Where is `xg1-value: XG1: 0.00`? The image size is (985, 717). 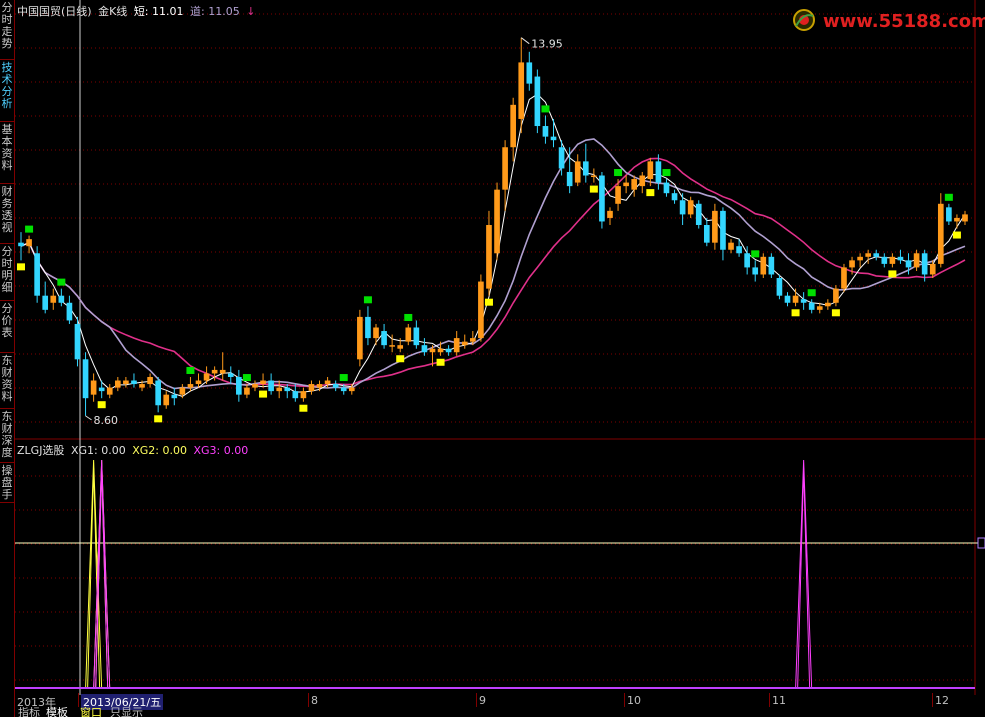 xg1-value: XG1: 0.00 is located at coordinates (98, 450).